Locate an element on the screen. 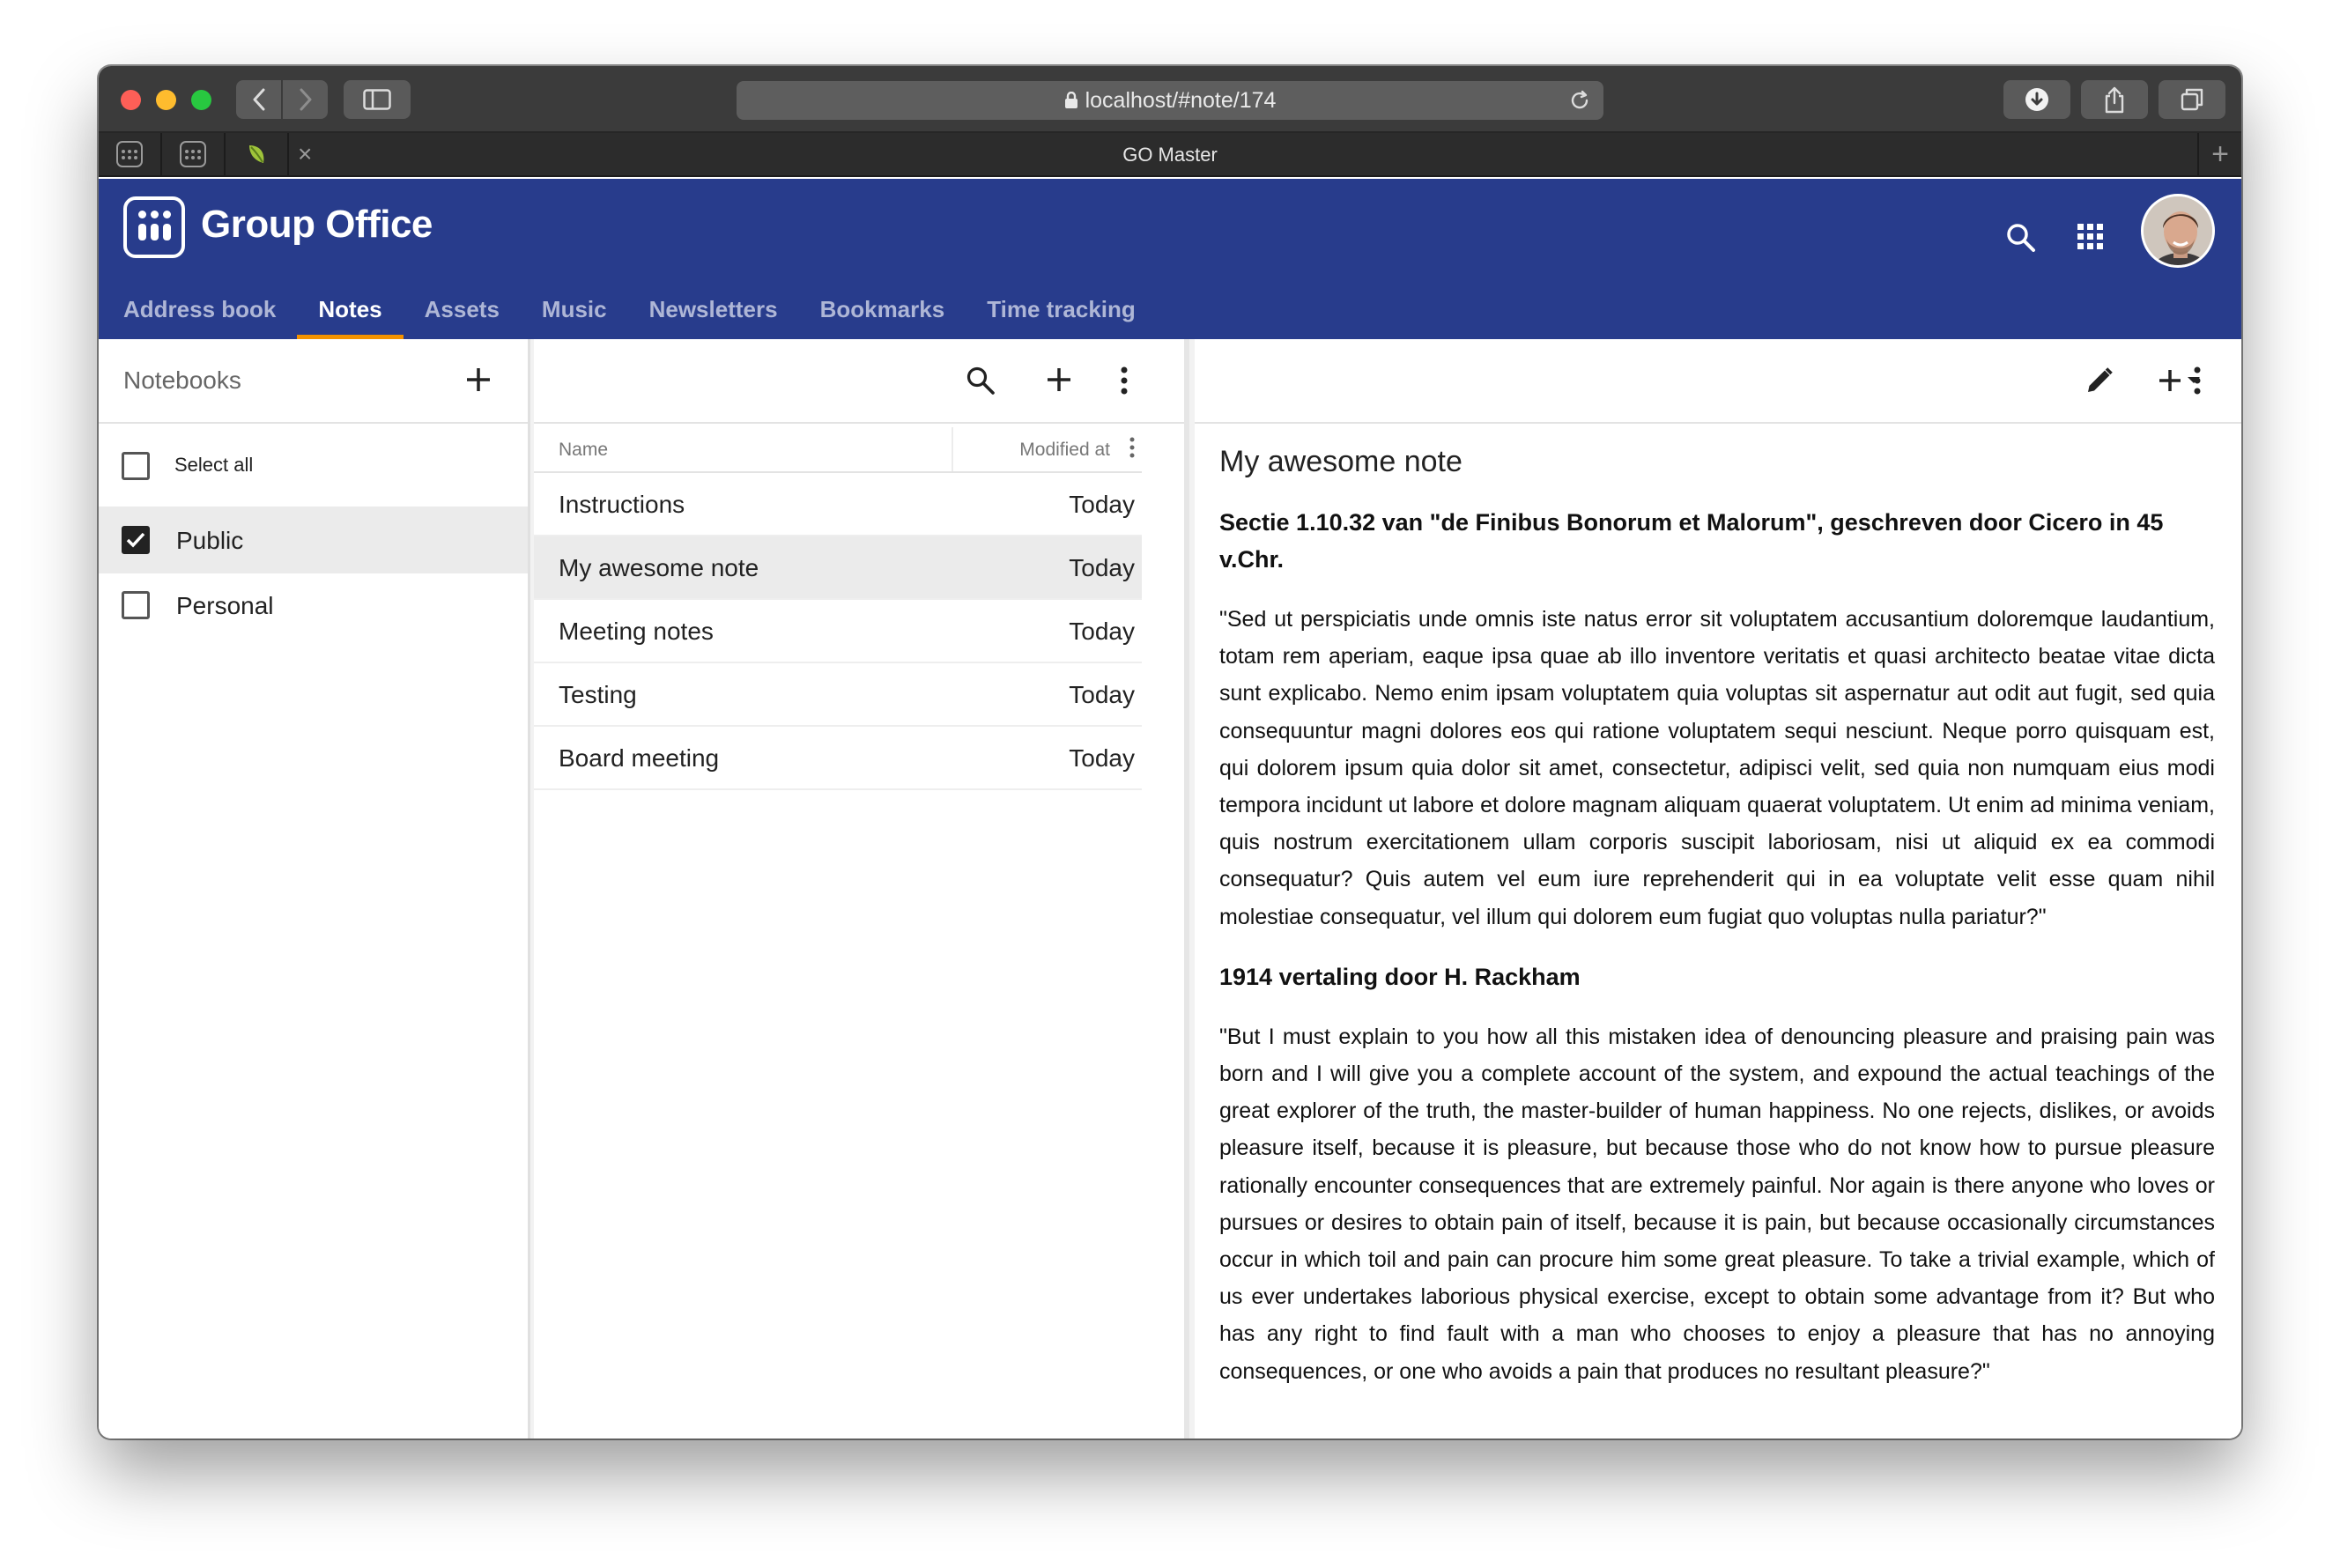  tab-overview-button is located at coordinates (2192, 99).